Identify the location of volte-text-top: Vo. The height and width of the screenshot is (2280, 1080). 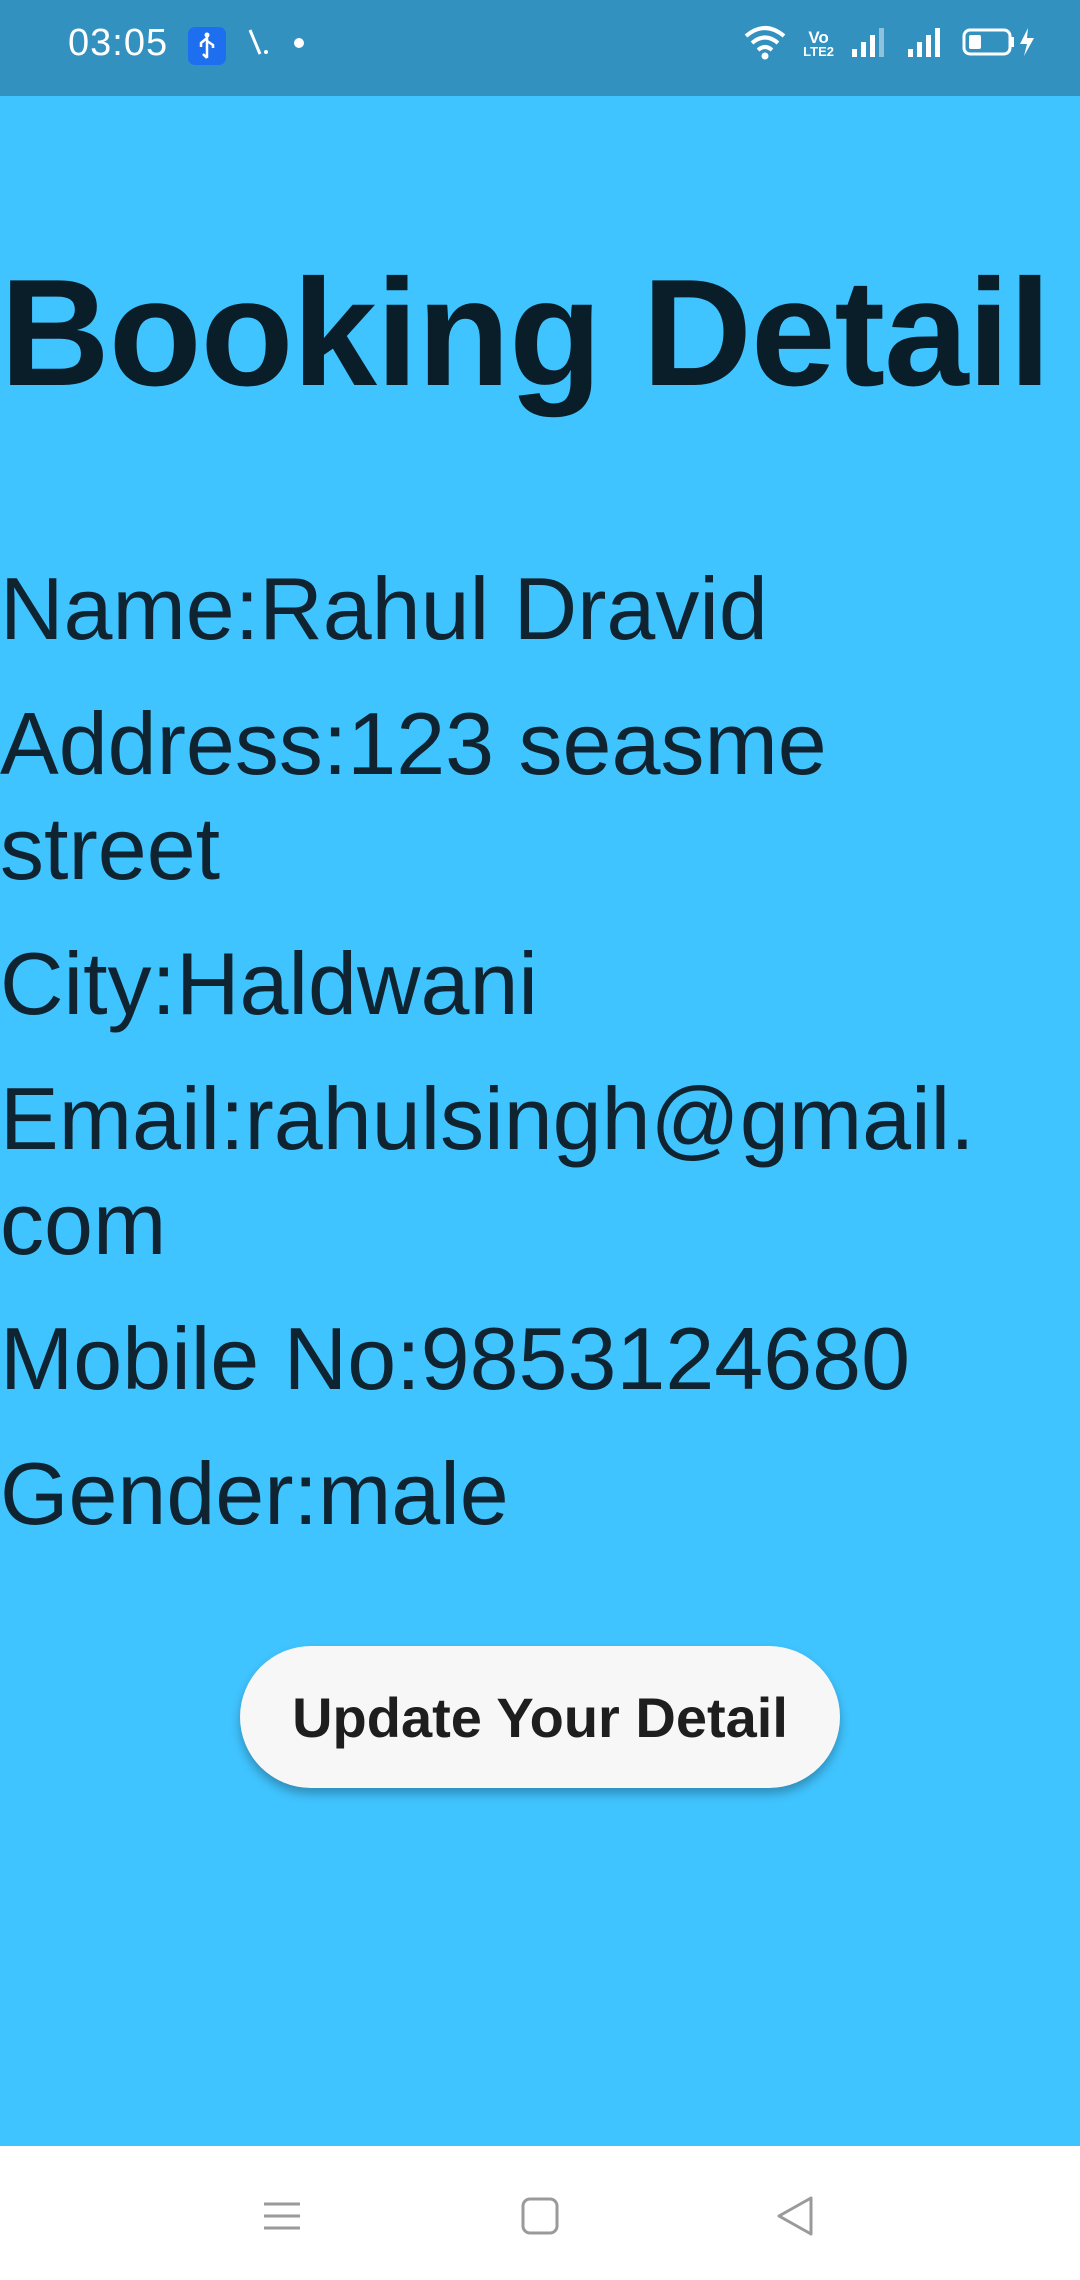
(818, 37).